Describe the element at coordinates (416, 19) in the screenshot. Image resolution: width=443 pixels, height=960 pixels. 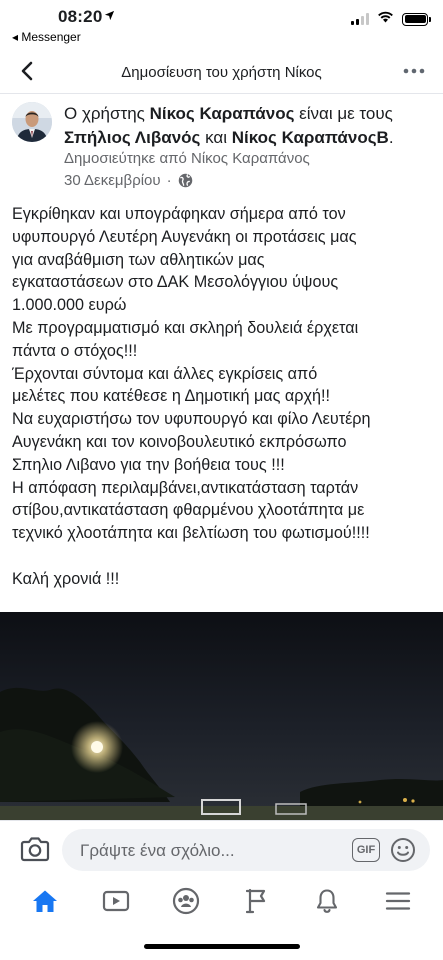
I see `battery-icon` at that location.